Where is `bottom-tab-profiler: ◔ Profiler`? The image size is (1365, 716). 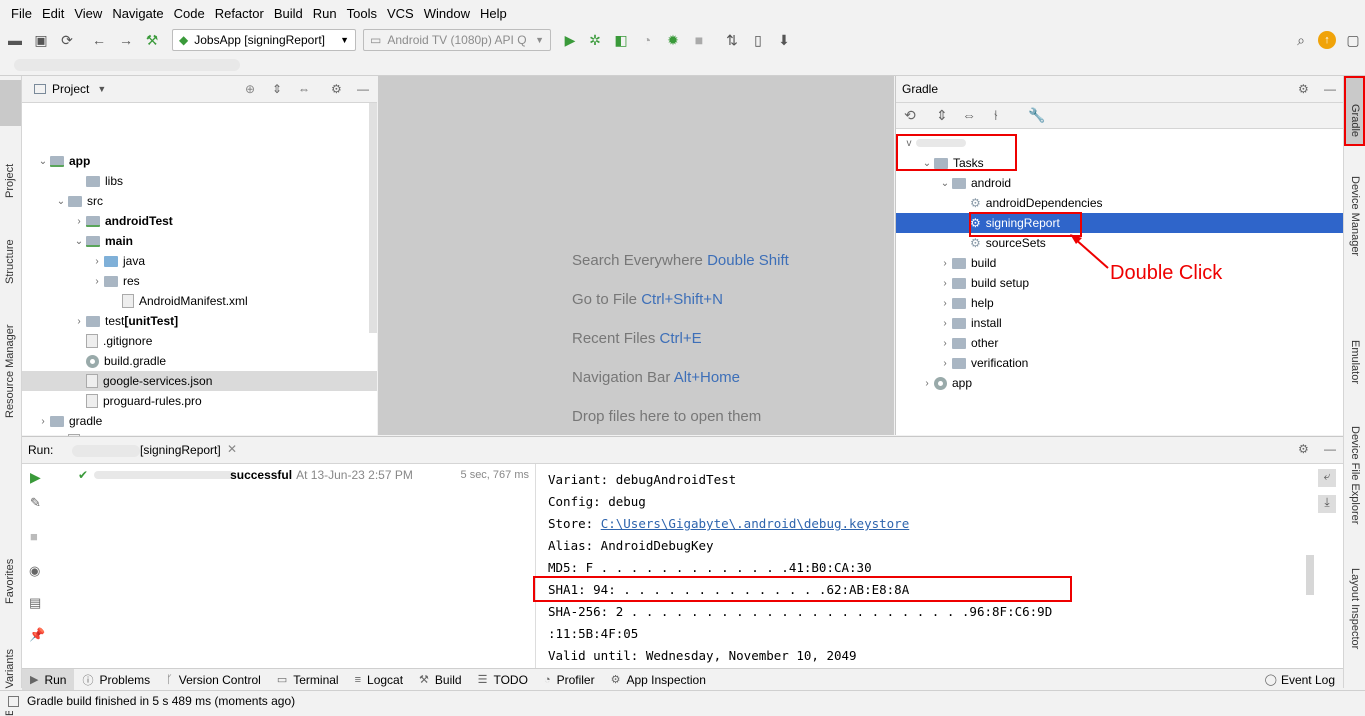
bottom-tab-profiler: ◔ Profiler is located at coordinates (569, 680).